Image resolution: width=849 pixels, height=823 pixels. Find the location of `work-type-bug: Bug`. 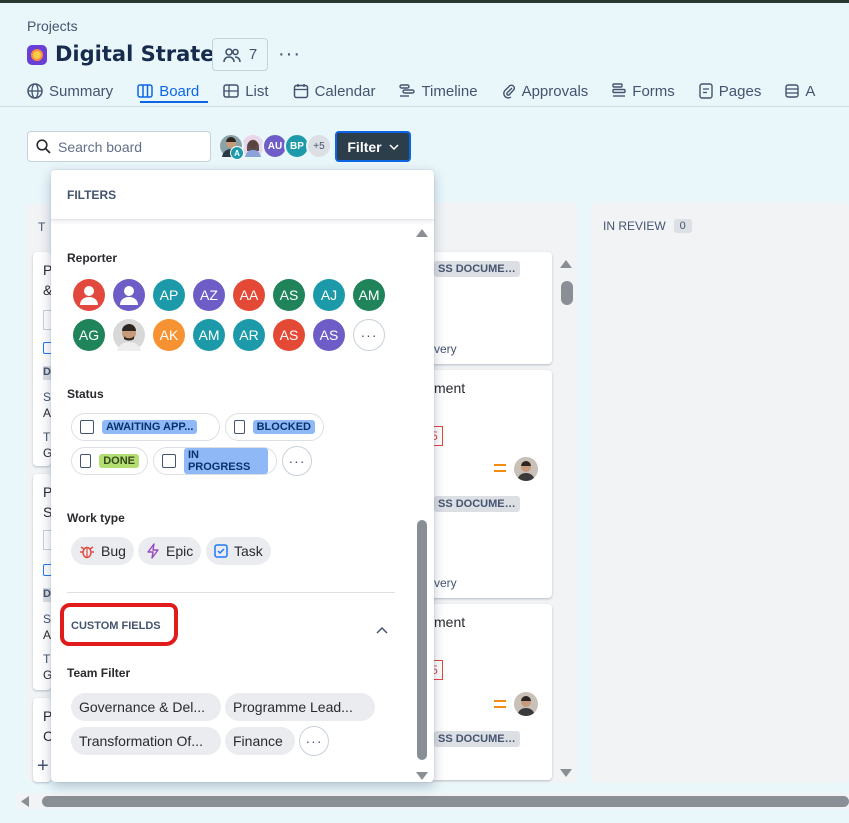

work-type-bug: Bug is located at coordinates (102, 551).